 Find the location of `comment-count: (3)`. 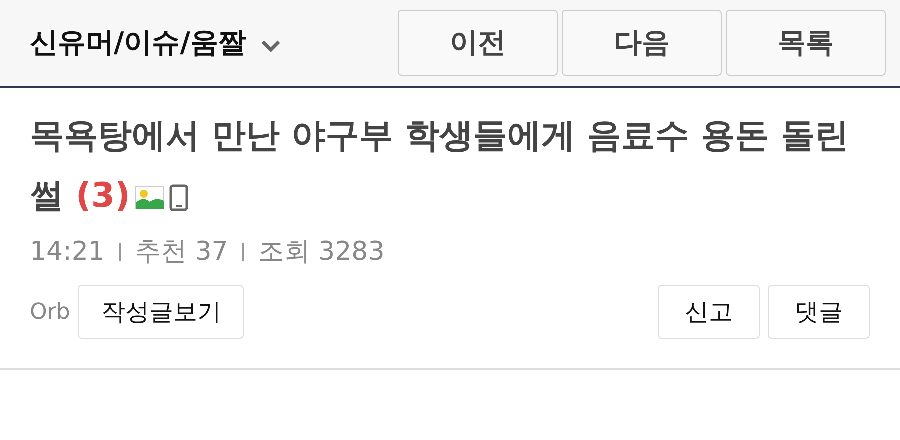

comment-count: (3) is located at coordinates (103, 196).